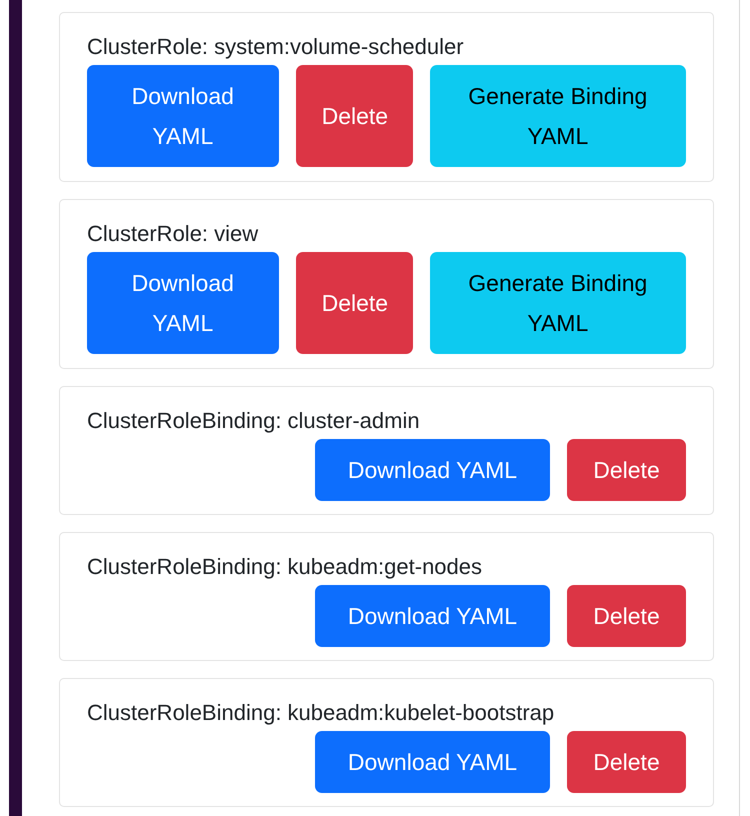  I want to click on resource-title: ClusterRole: system:volume-scheduler, so click(276, 47).